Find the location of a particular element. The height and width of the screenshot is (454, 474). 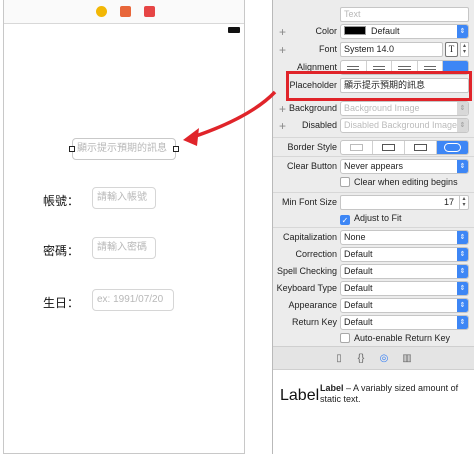

border-line-icon is located at coordinates (389, 147).